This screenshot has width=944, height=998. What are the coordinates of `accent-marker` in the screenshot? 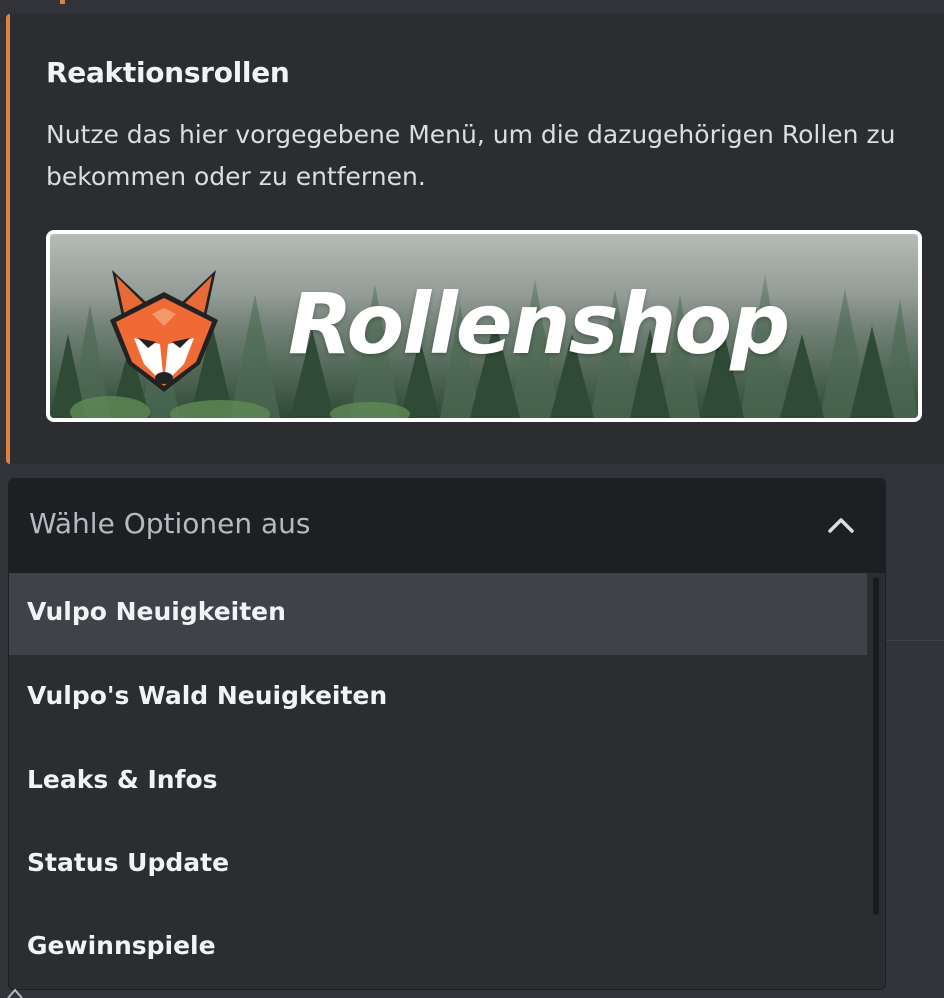 It's located at (62, 2).